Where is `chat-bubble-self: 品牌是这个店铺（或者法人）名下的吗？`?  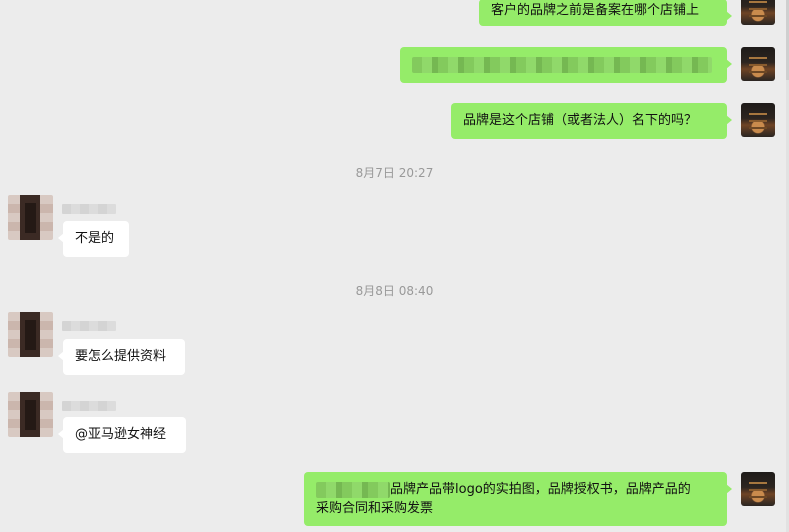 chat-bubble-self: 品牌是这个店铺（或者法人）名下的吗？ is located at coordinates (591, 121).